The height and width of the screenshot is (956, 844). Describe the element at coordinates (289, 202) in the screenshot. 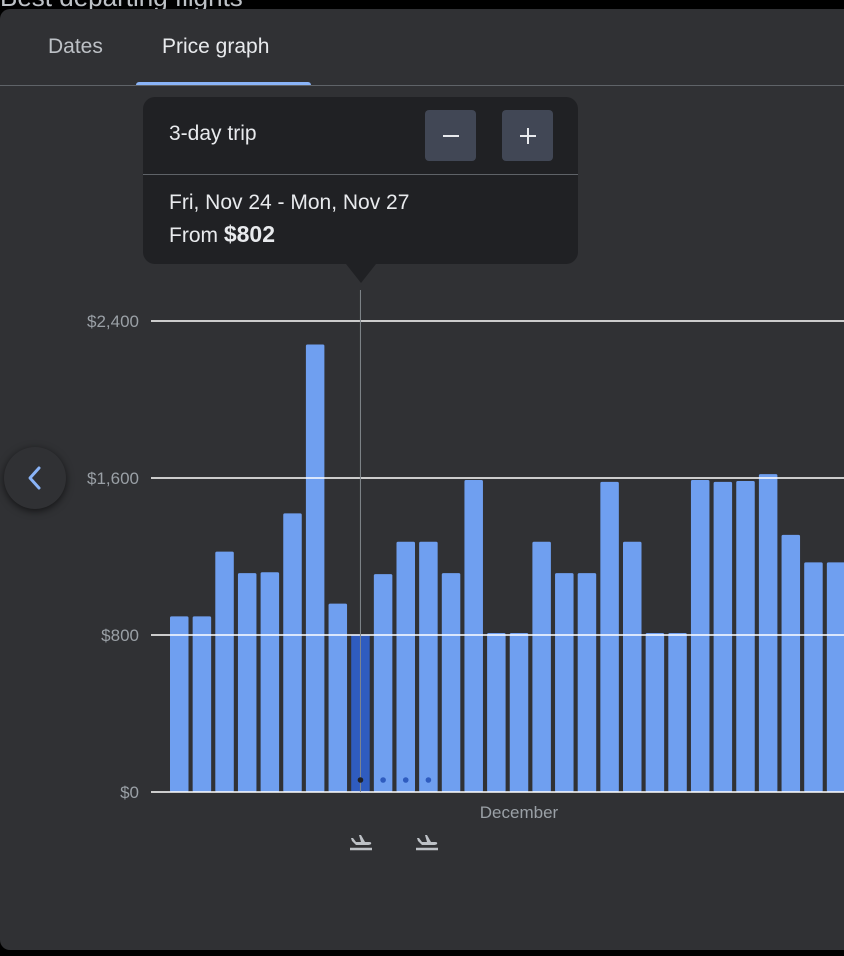

I see `trip-dates: Fri, Nov 24 - Mon, Nov 27` at that location.